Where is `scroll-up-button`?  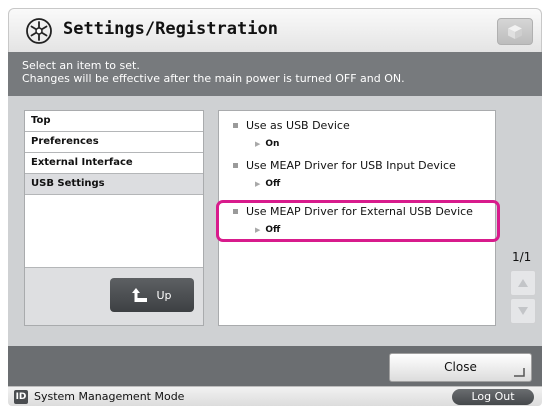 scroll-up-button is located at coordinates (523, 283).